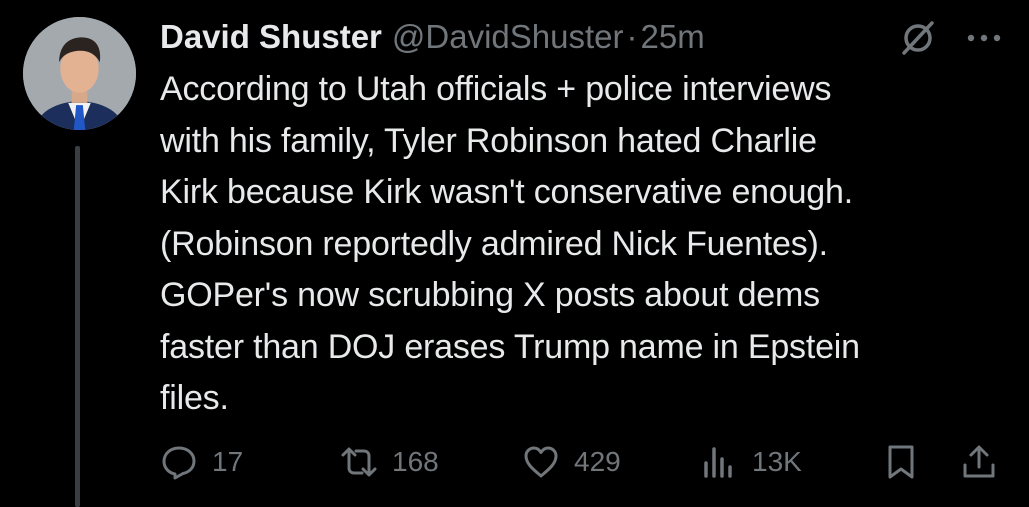  What do you see at coordinates (541, 462) in the screenshot?
I see `like-icon` at bounding box center [541, 462].